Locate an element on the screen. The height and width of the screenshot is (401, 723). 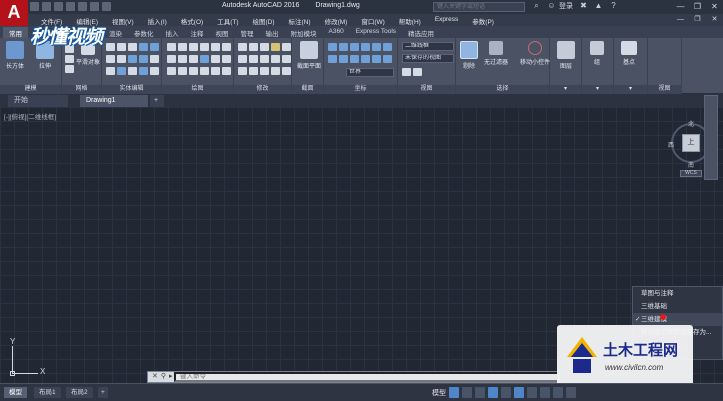
point-icon is located at coordinates (215, 59).